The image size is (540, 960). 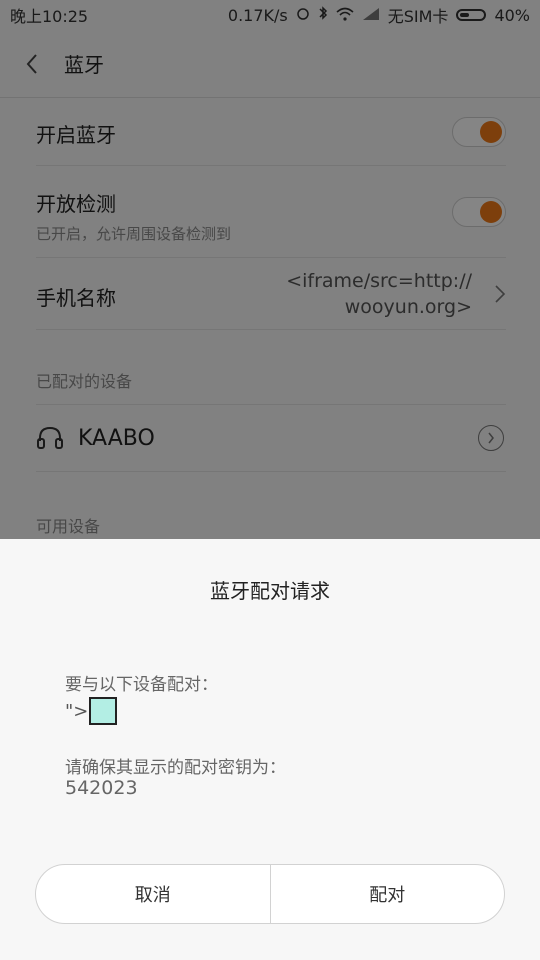 What do you see at coordinates (175, 768) in the screenshot?
I see `passkey-instruction: 请确保其显示的配对密钥为：` at bounding box center [175, 768].